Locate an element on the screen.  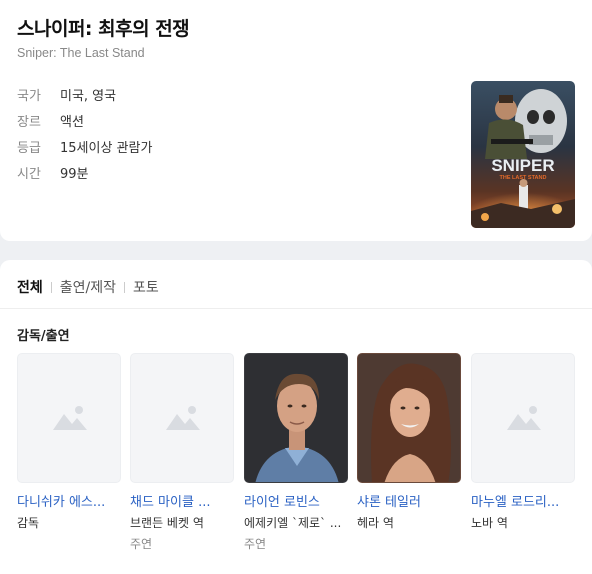
info-key: 등급 is located at coordinates (29, 148).